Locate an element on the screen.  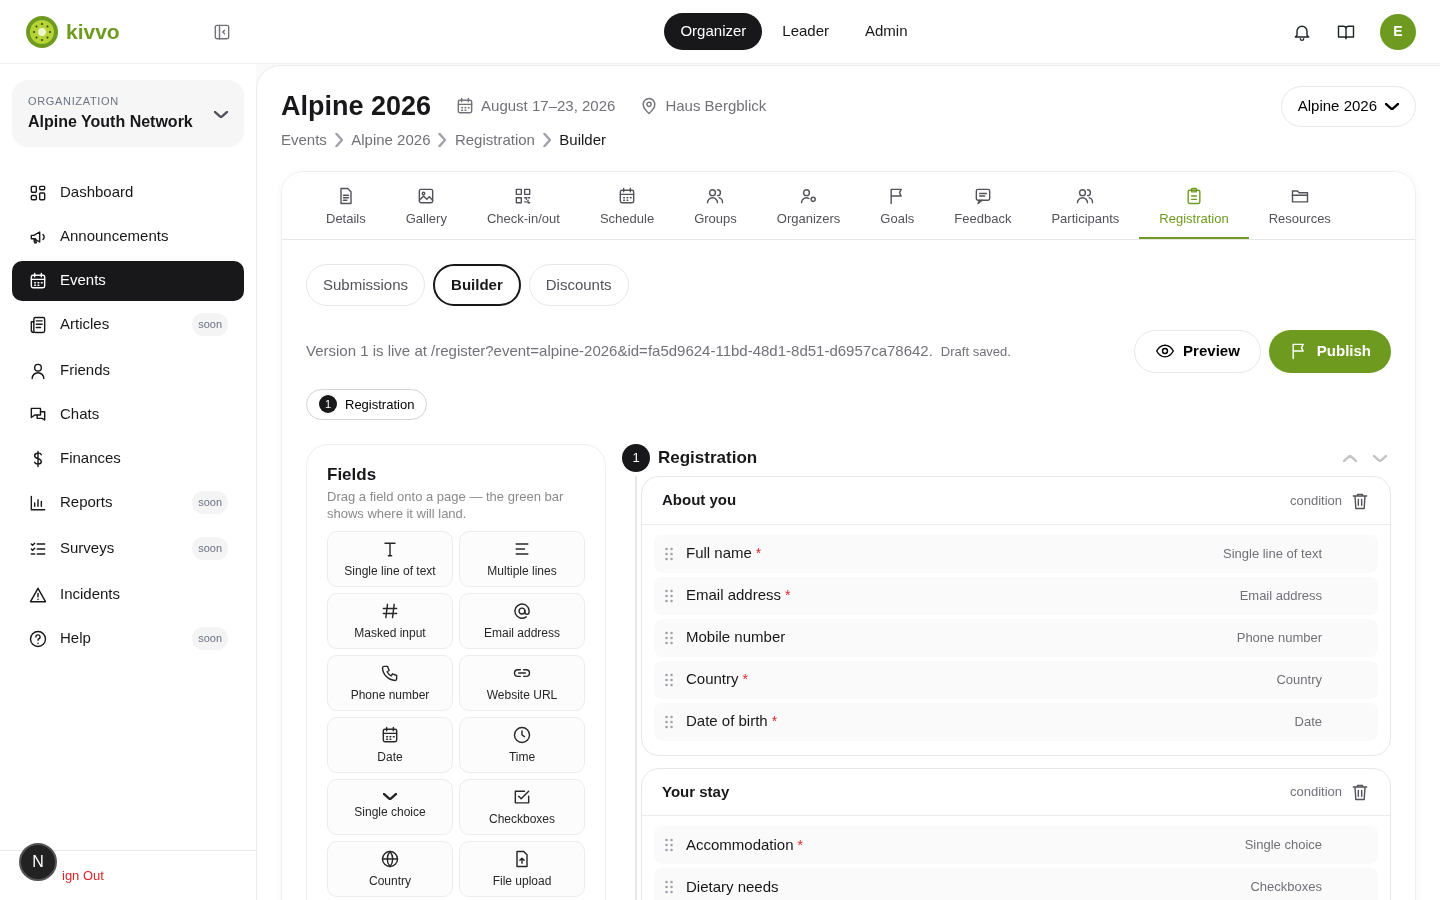
form-field-row: Accommodation * Single choice is located at coordinates (1016, 845).